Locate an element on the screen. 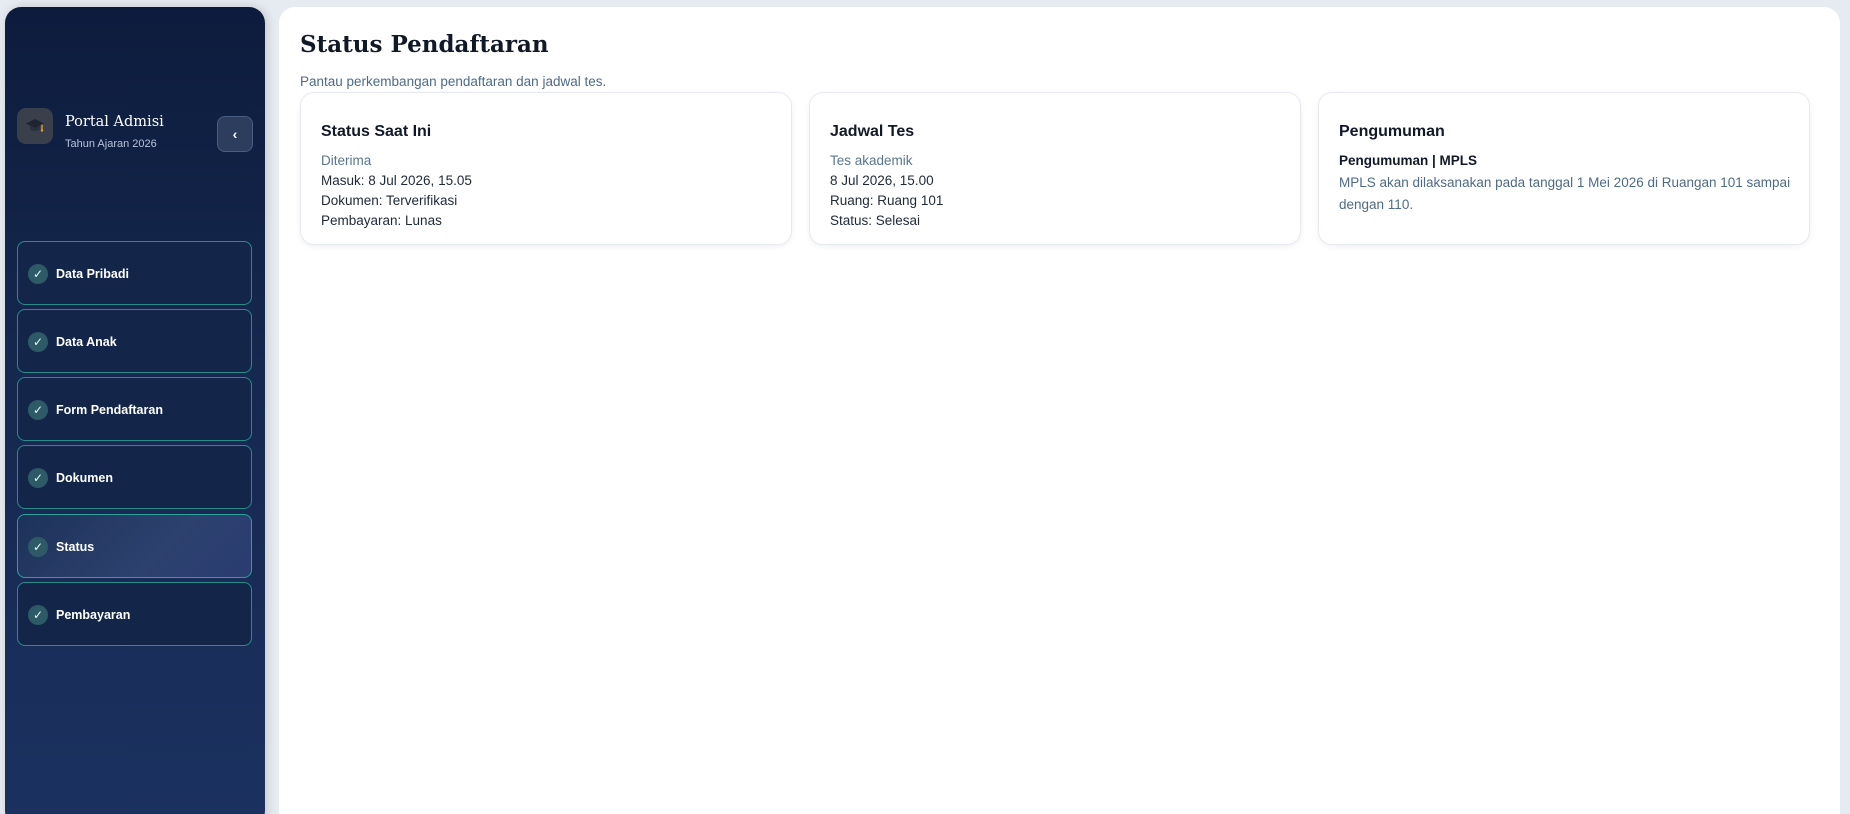 This screenshot has height=814, width=1850. announcement-heading: Pengumuman | MPLS is located at coordinates (1408, 160).